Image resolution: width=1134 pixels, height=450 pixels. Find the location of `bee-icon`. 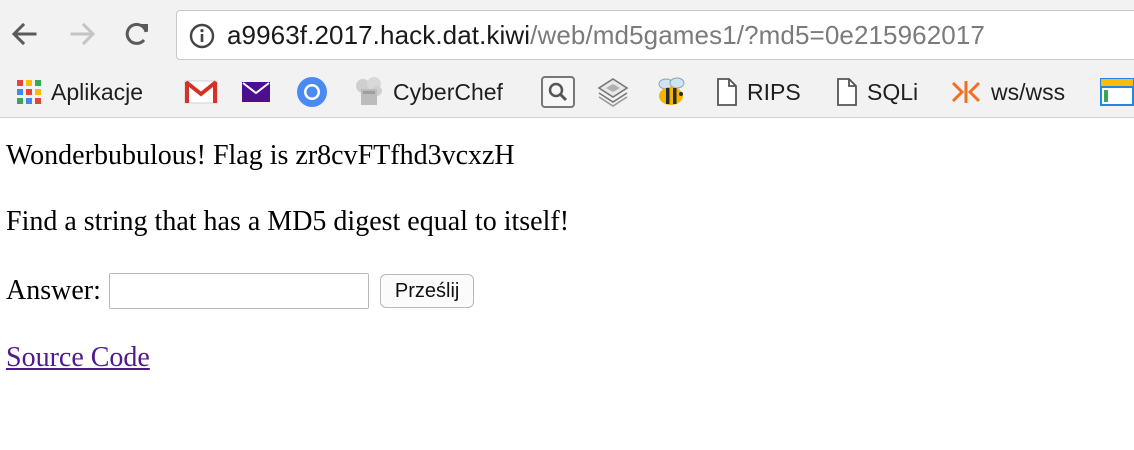

bee-icon is located at coordinates (671, 91).